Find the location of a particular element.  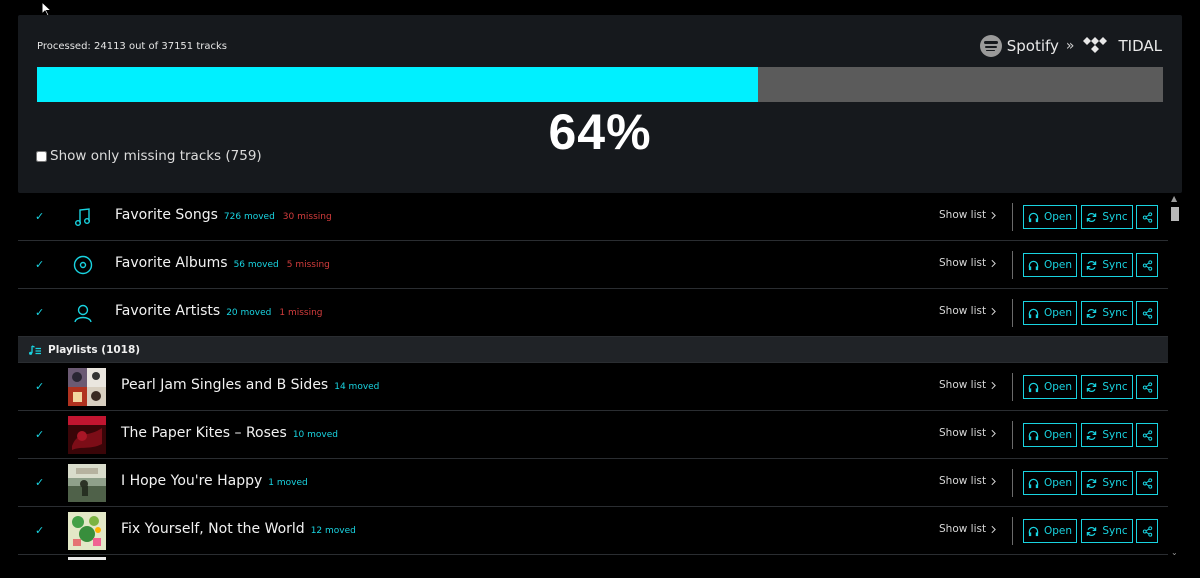

item-title: The Paper Kites – Roses is located at coordinates (204, 433).